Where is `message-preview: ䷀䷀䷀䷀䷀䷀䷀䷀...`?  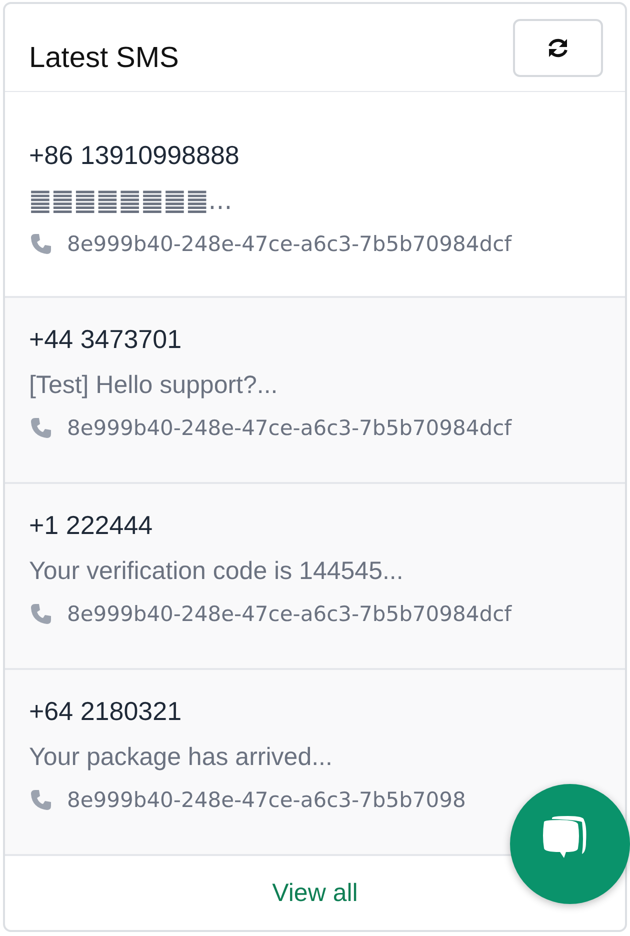
message-preview: ䷀䷀䷀䷀䷀䷀䷀䷀... is located at coordinates (131, 201).